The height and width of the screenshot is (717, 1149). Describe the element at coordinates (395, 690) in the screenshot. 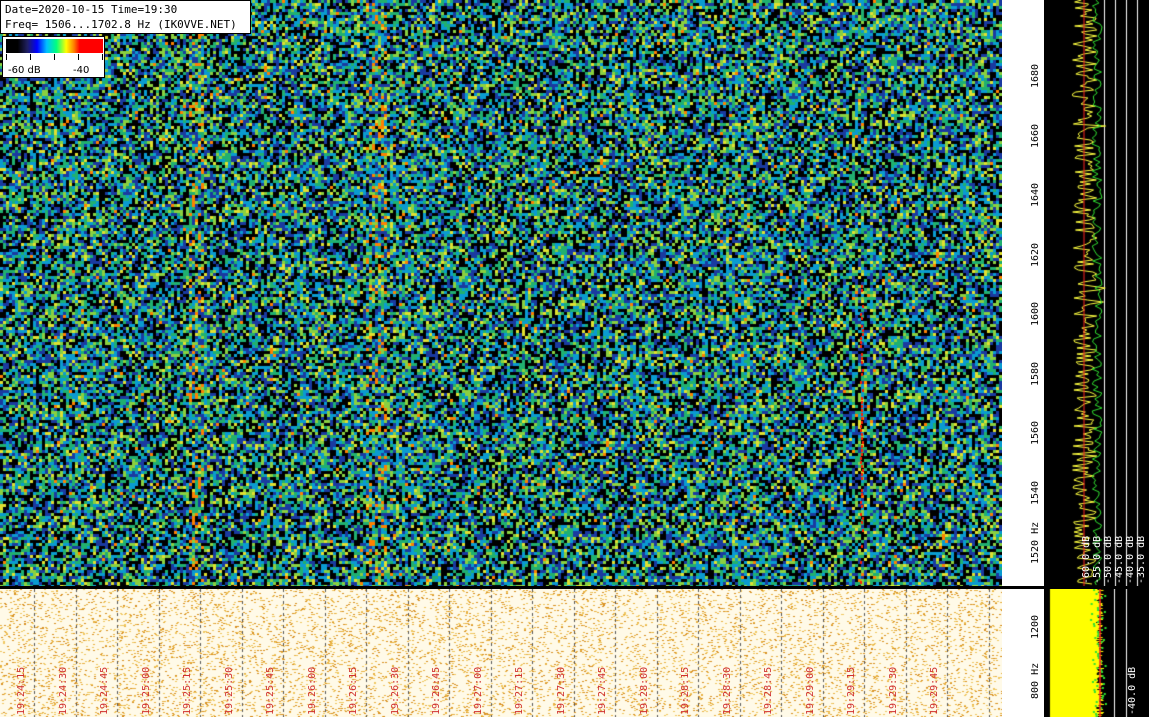

I see `time-tick-label: 19:26:30` at that location.